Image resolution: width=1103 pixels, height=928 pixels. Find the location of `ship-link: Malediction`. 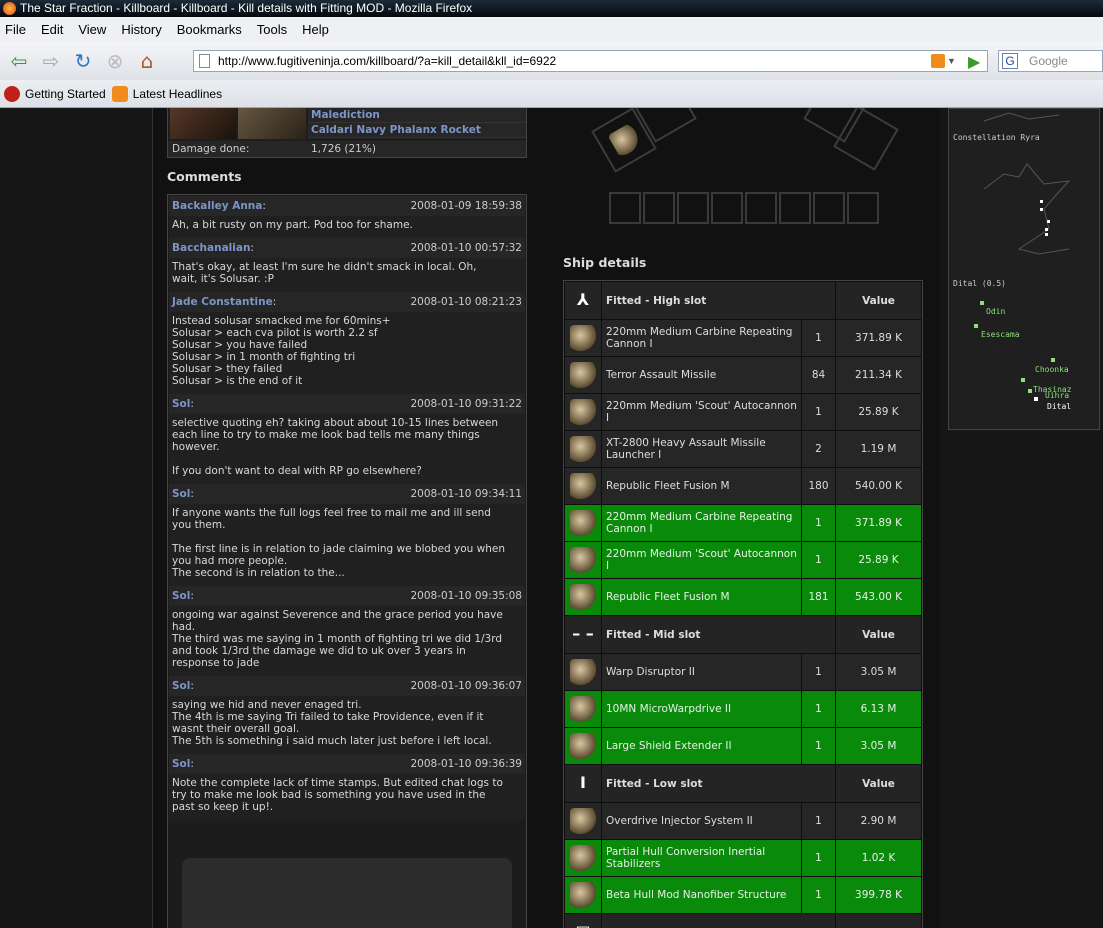

ship-link: Malediction is located at coordinates (417, 115).